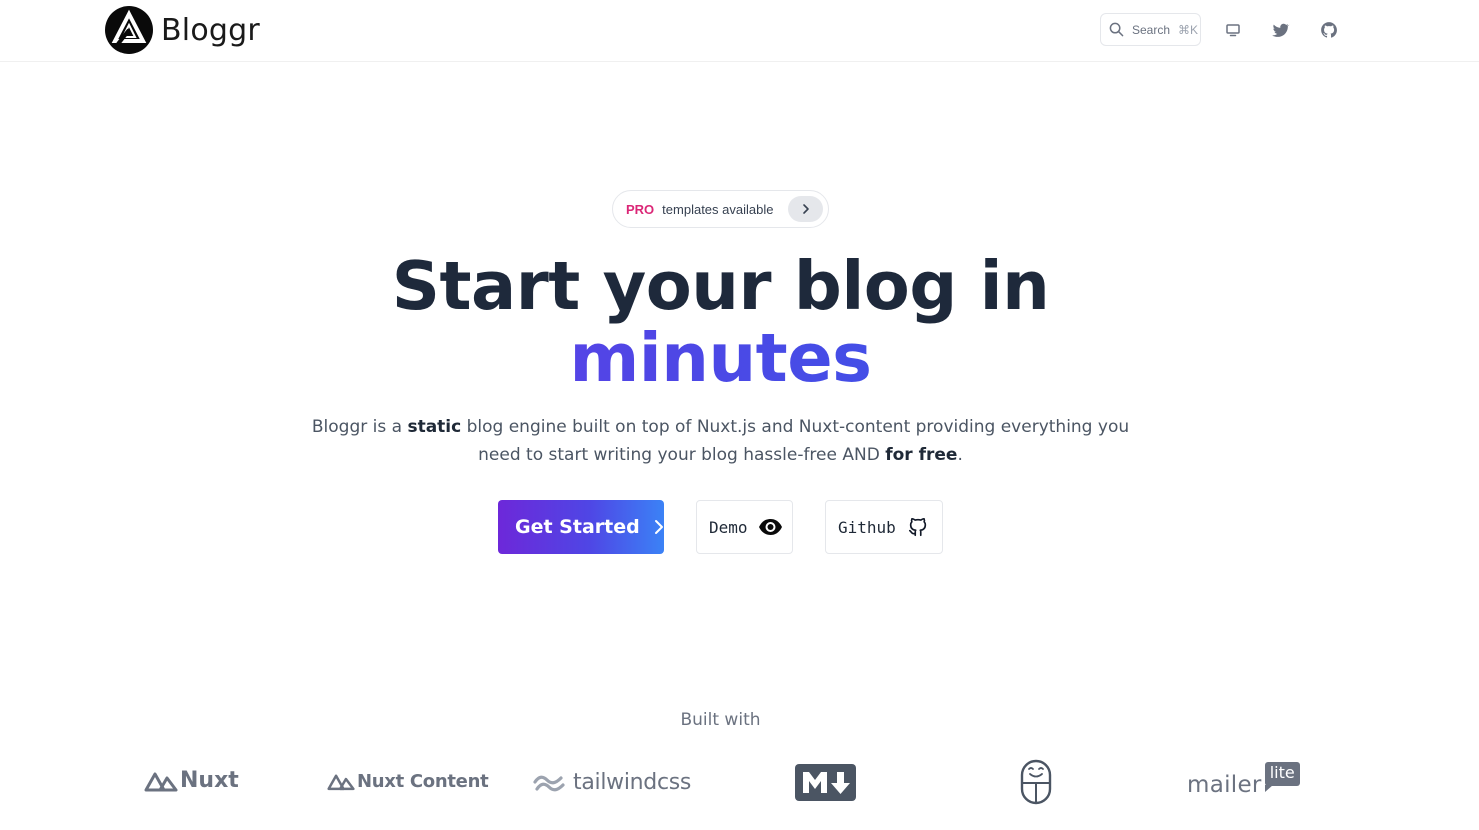  Describe the element at coordinates (867, 527) in the screenshot. I see `github-label: Github` at that location.